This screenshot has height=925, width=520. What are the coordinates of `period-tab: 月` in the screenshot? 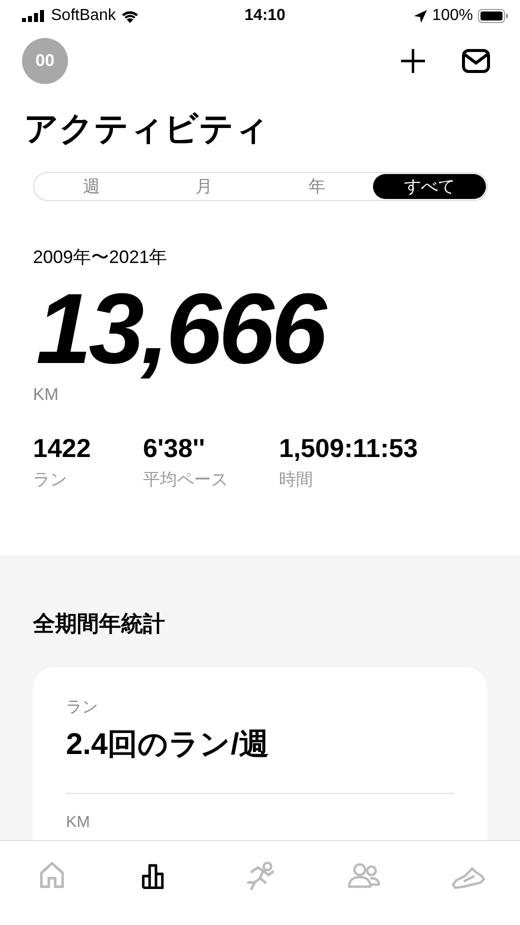 It's located at (204, 186).